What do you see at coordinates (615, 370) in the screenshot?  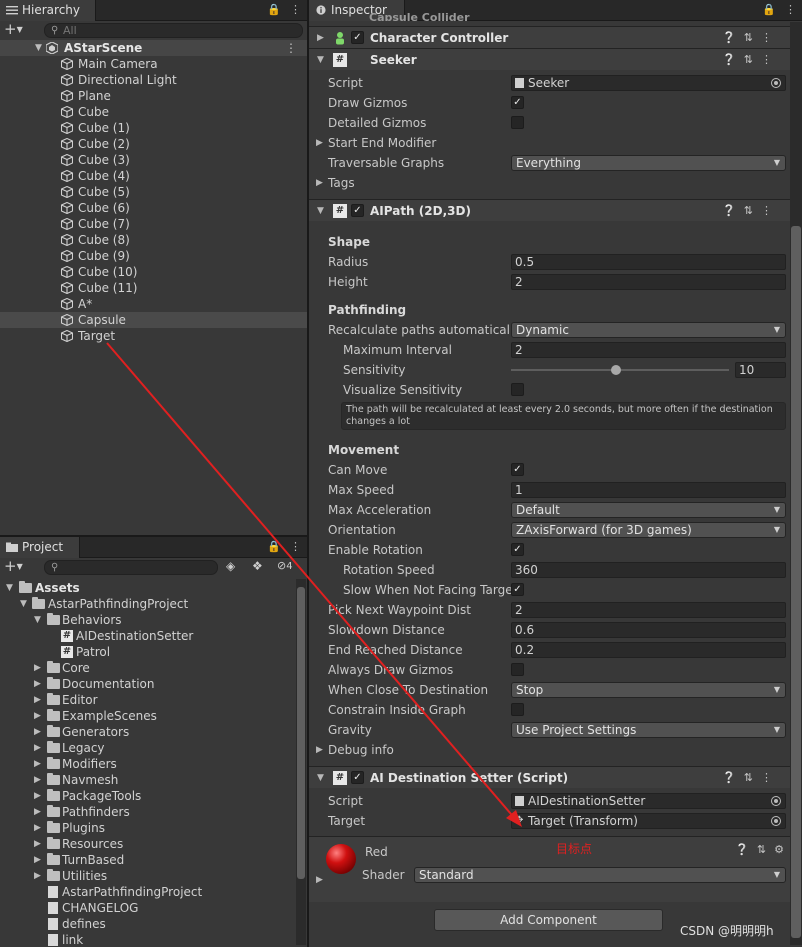 I see `sensitivity-slider-thumb` at bounding box center [615, 370].